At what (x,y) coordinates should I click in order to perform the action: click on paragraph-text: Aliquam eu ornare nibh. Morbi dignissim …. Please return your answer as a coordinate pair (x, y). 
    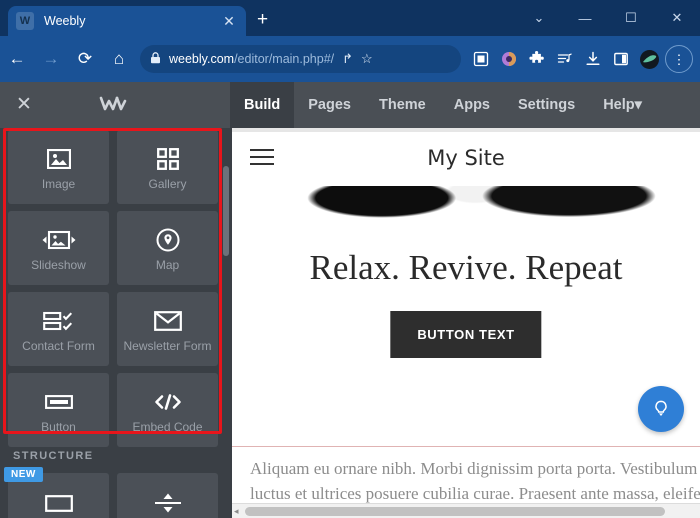
    Looking at the image, I should click on (475, 481).